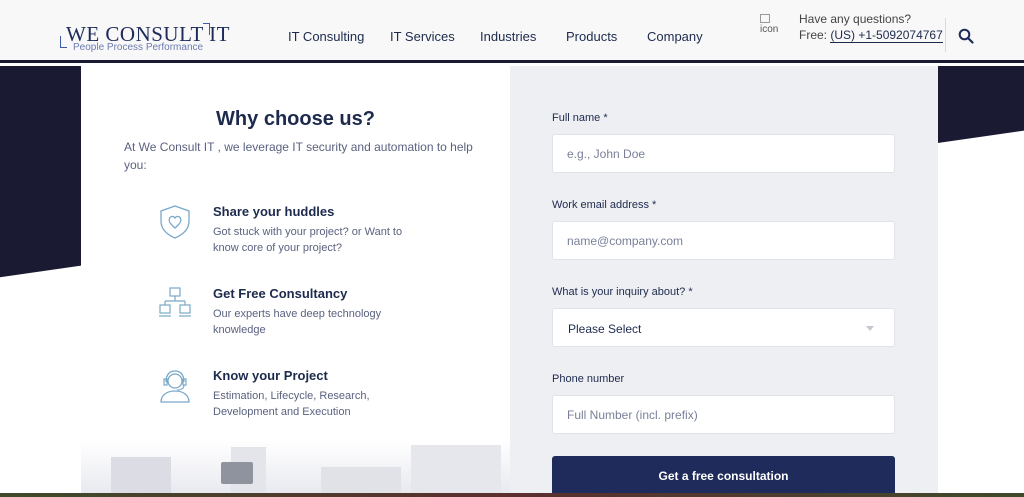 The image size is (1024, 497). What do you see at coordinates (588, 379) in the screenshot?
I see `phone-number-label: Phone number` at bounding box center [588, 379].